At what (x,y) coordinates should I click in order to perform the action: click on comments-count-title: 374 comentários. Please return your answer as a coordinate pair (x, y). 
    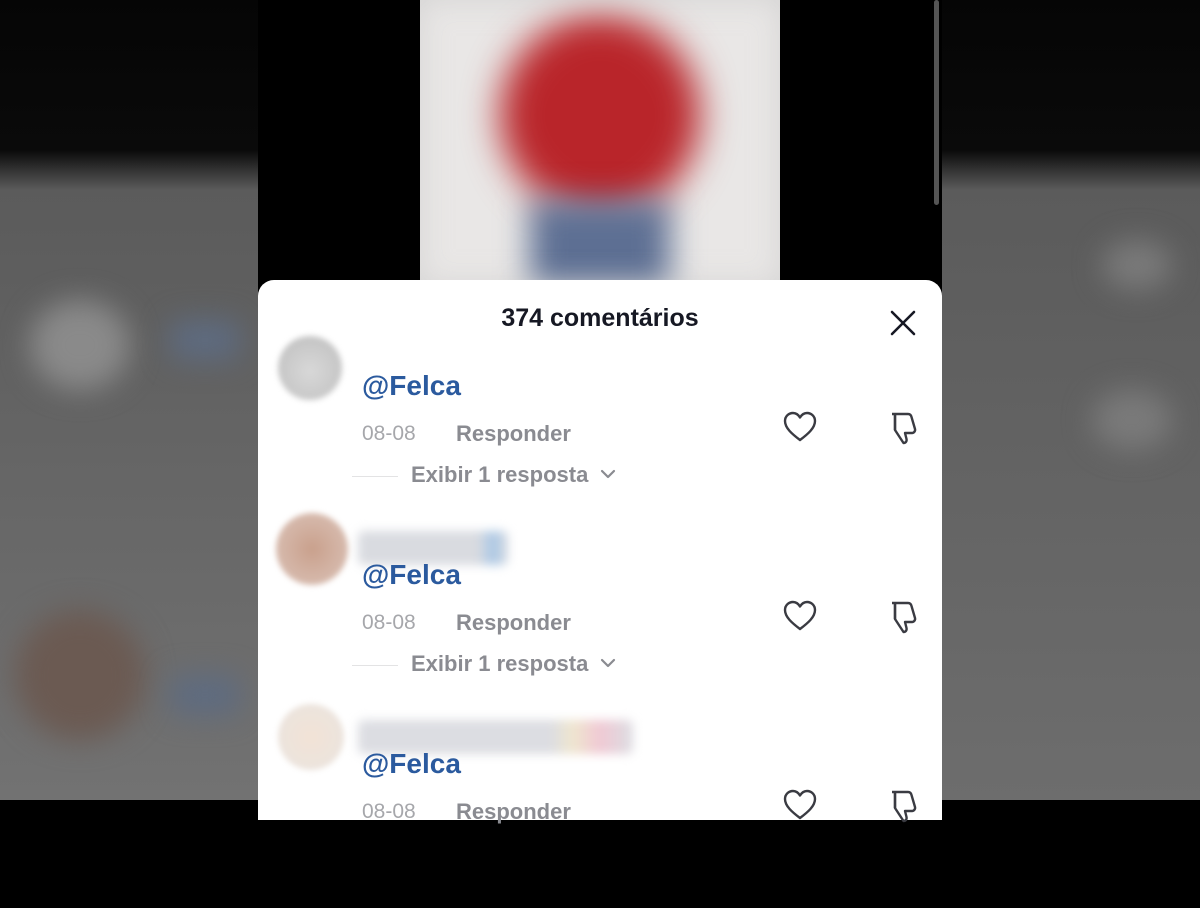
    Looking at the image, I should click on (600, 318).